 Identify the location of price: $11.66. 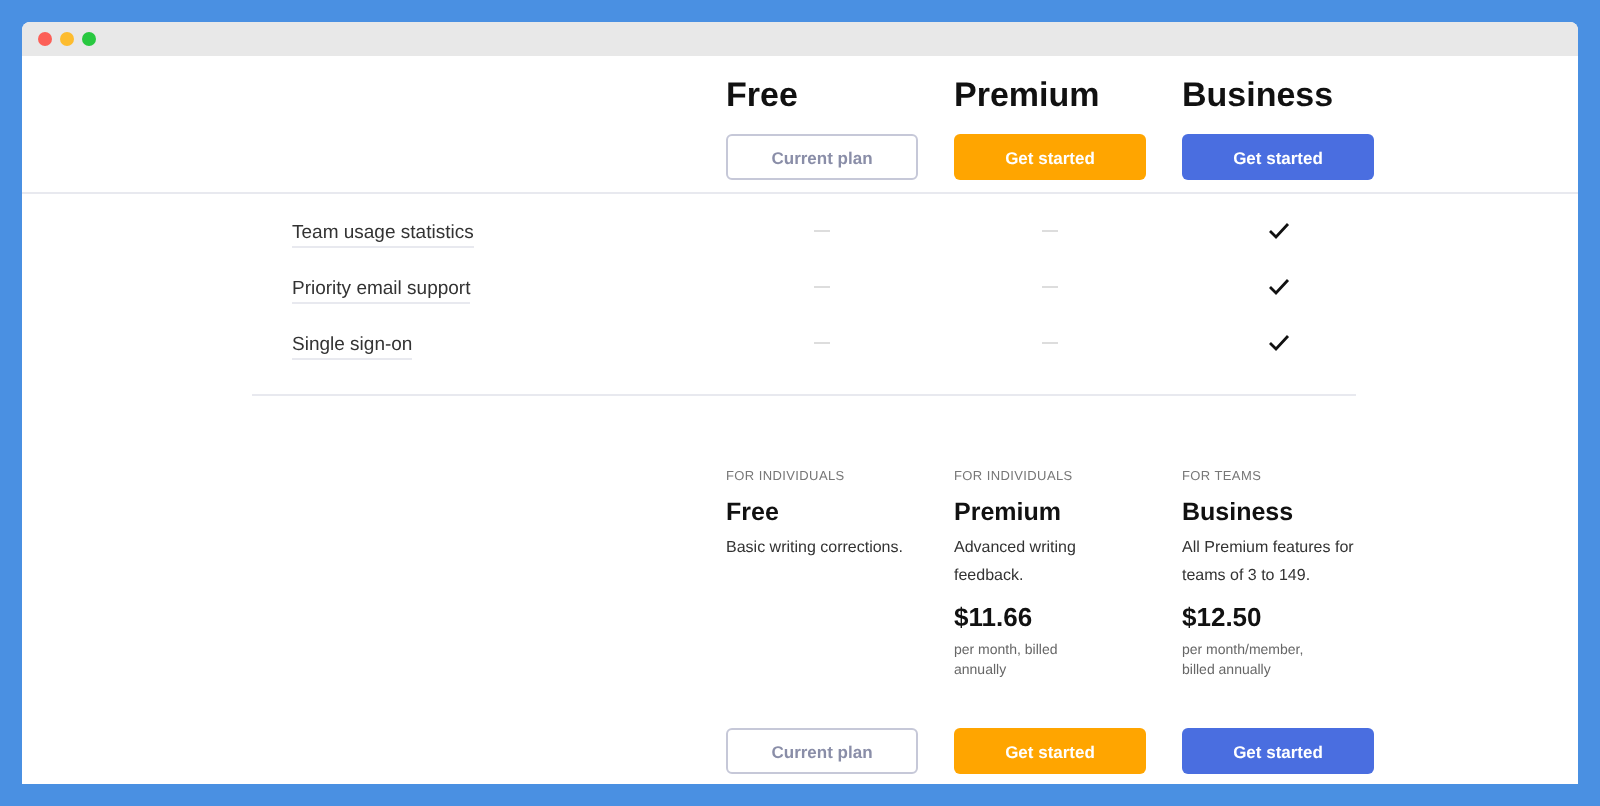
(994, 617).